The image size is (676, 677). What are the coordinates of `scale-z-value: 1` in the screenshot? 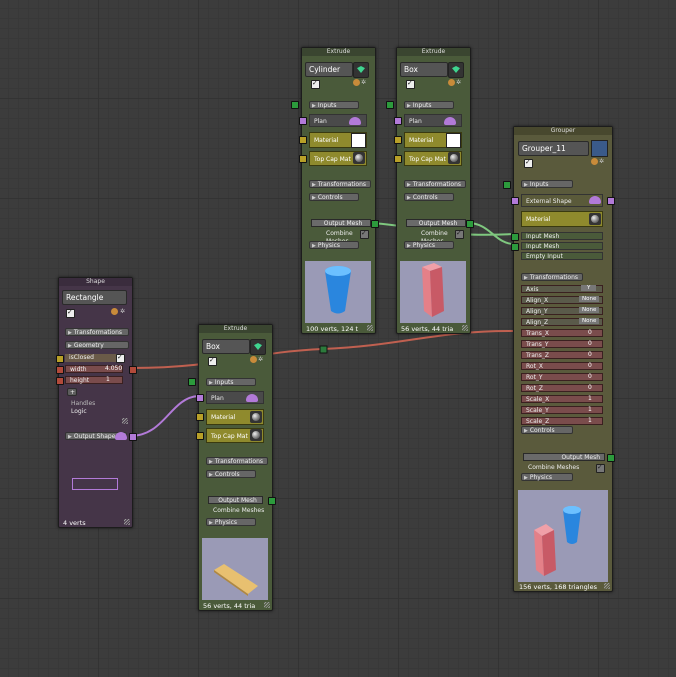 It's located at (590, 420).